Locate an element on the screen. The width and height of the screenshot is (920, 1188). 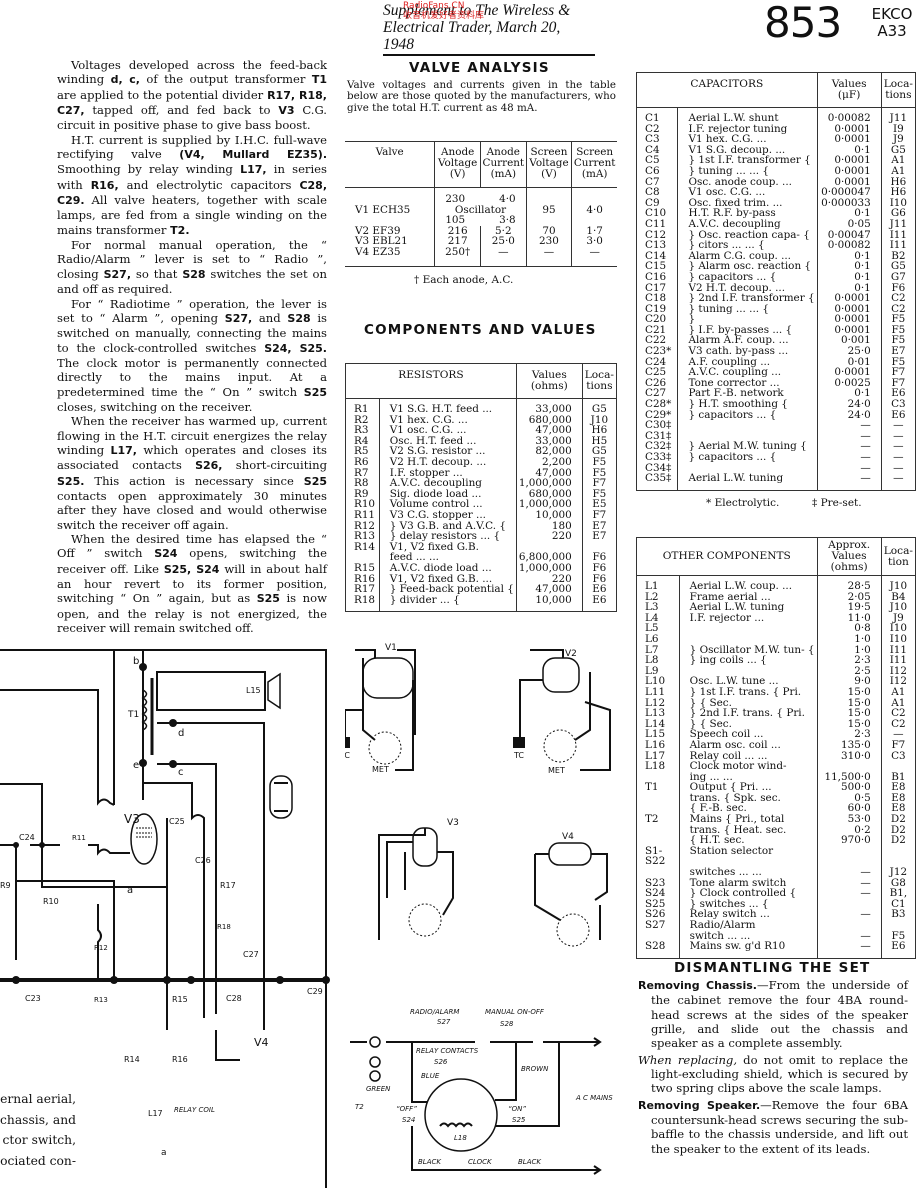
r11-label: R11 is located at coordinates (79, 838).